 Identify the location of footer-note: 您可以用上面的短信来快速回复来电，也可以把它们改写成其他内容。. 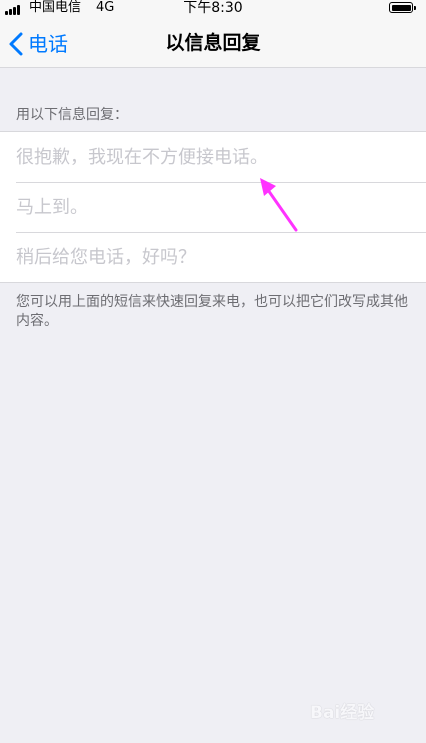
(212, 311).